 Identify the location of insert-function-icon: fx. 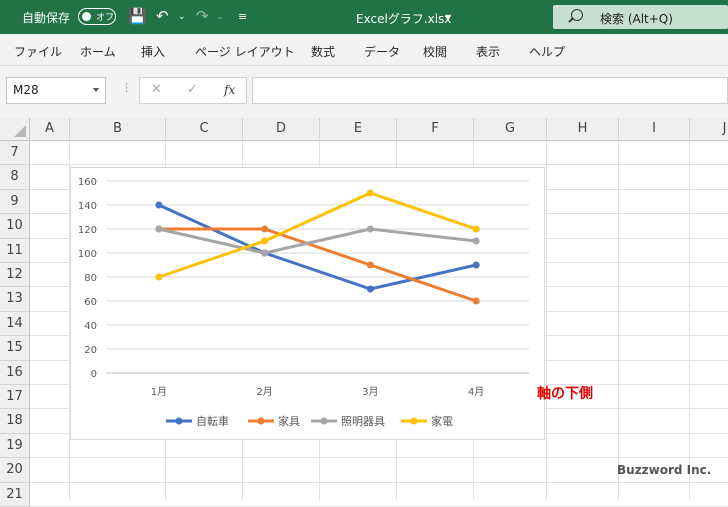
(229, 90).